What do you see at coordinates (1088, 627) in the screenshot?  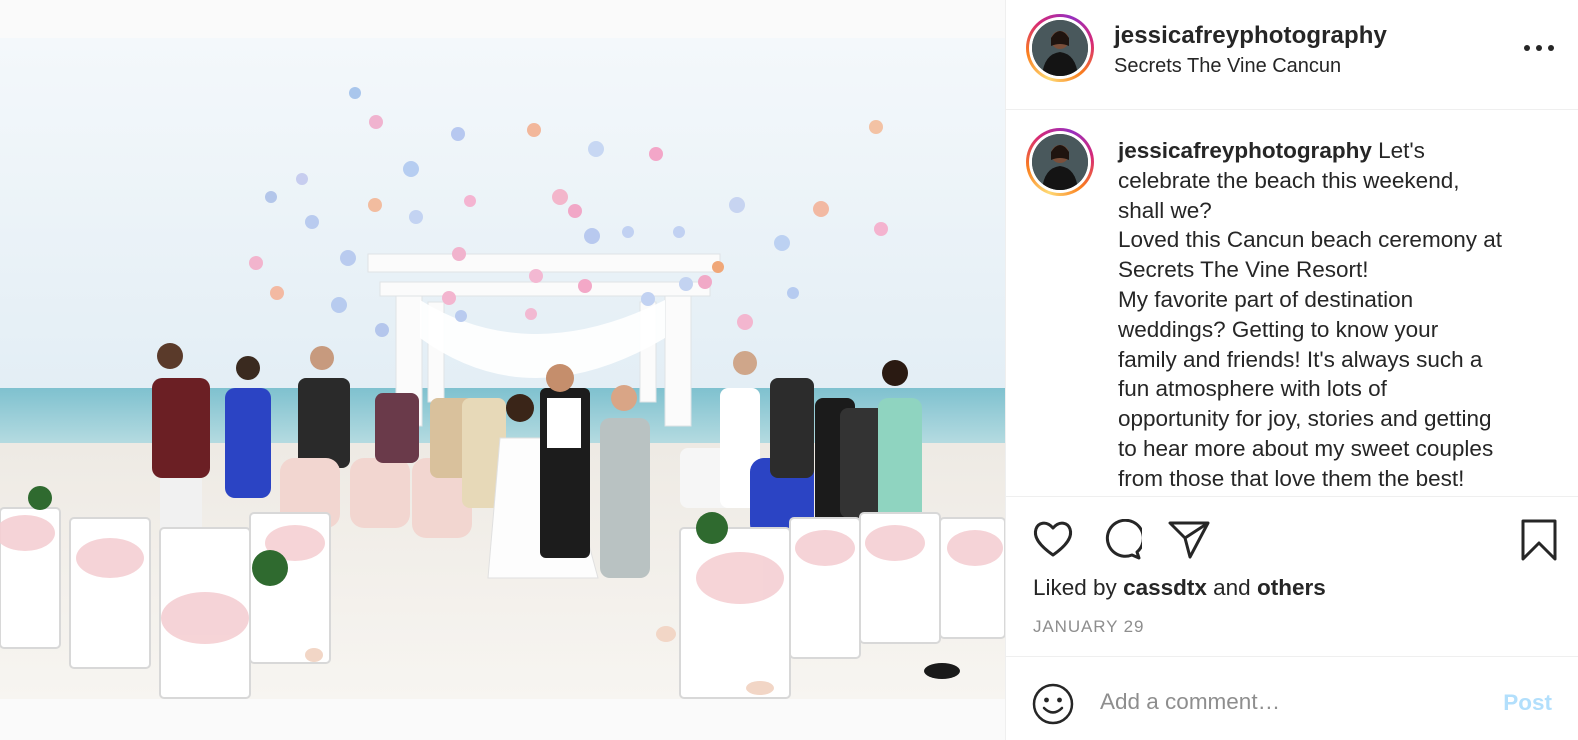 I see `post-date: JANUARY 29` at bounding box center [1088, 627].